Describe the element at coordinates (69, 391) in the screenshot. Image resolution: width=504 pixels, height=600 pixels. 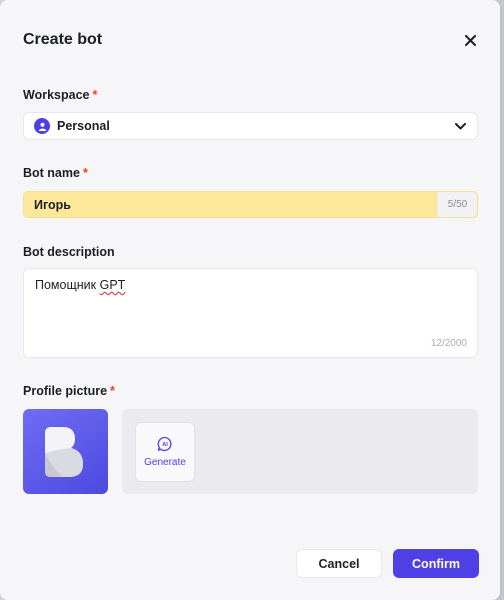
I see `profile-picture-label: Profile picture *` at that location.